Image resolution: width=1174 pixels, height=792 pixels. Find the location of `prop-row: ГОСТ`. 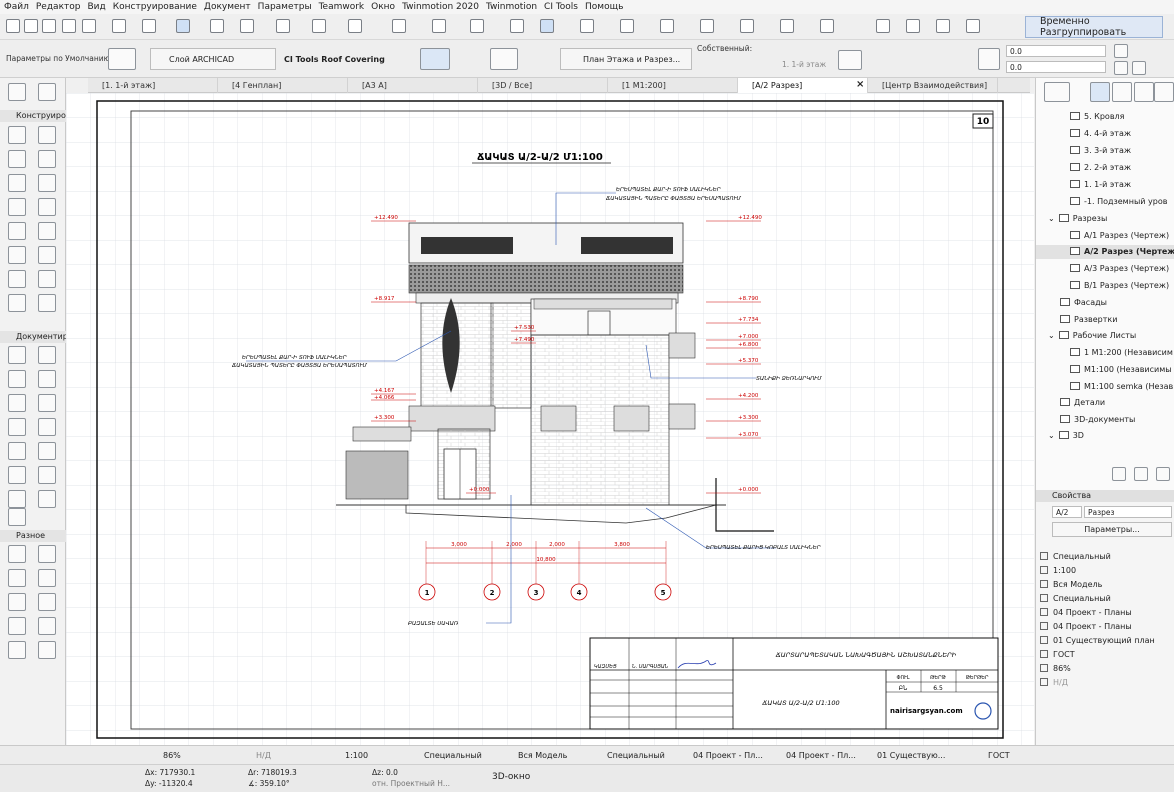

prop-row: ГОСТ is located at coordinates (1106, 655).